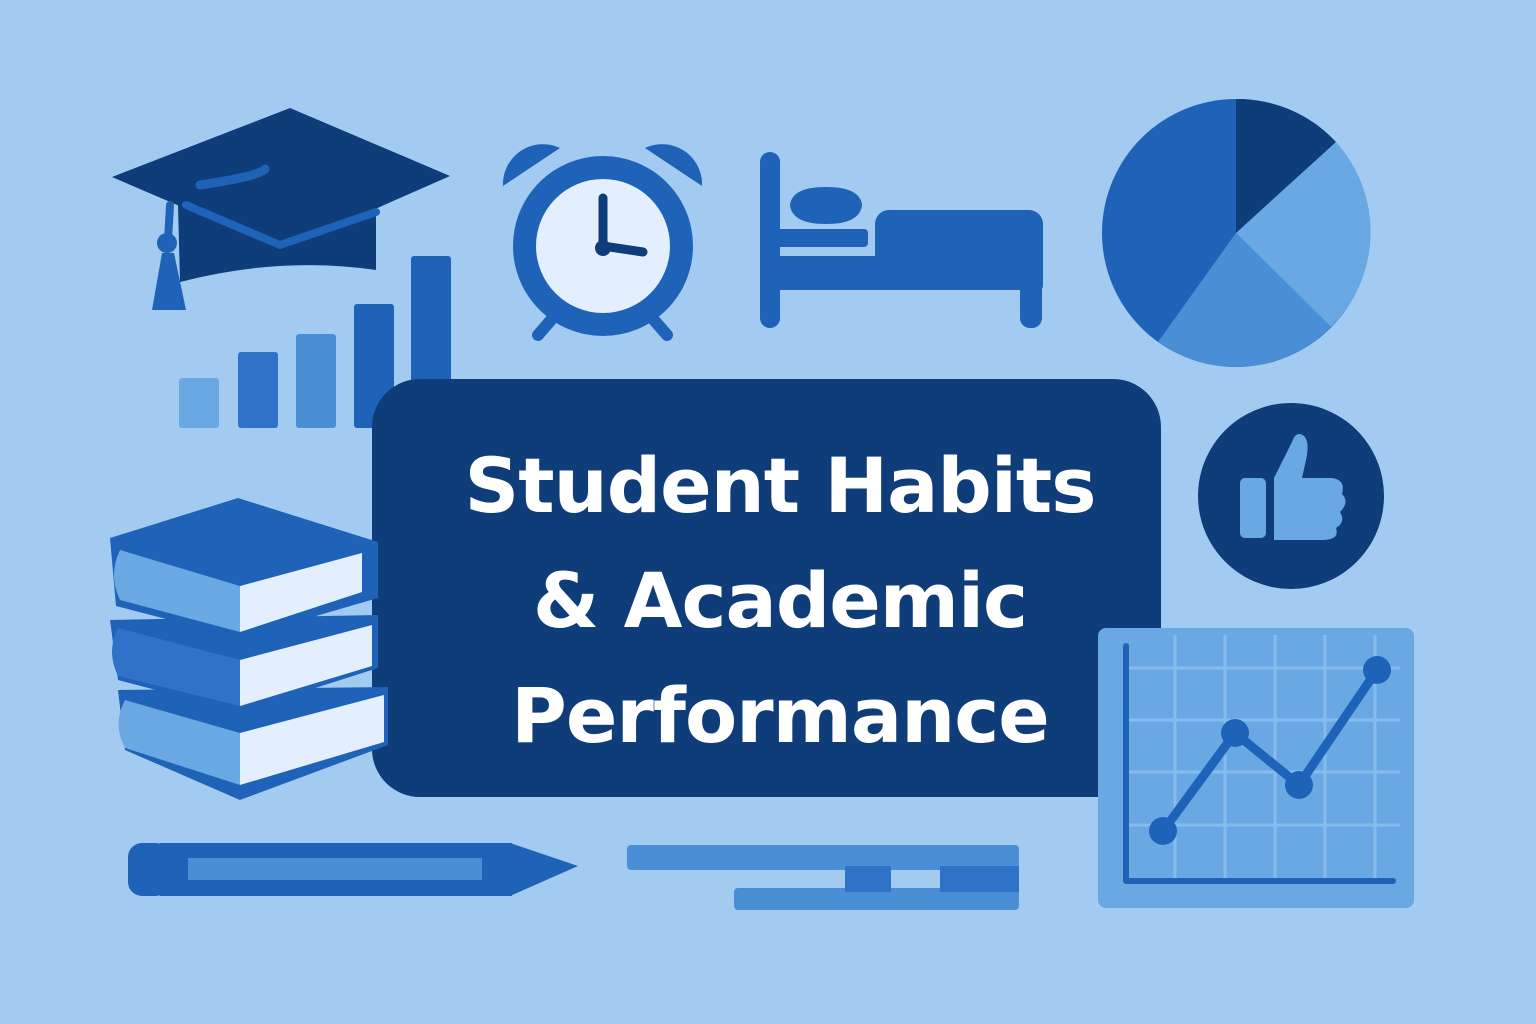 This screenshot has width=1536, height=1024. Describe the element at coordinates (823, 877) in the screenshot. I see `pen-icon` at that location.